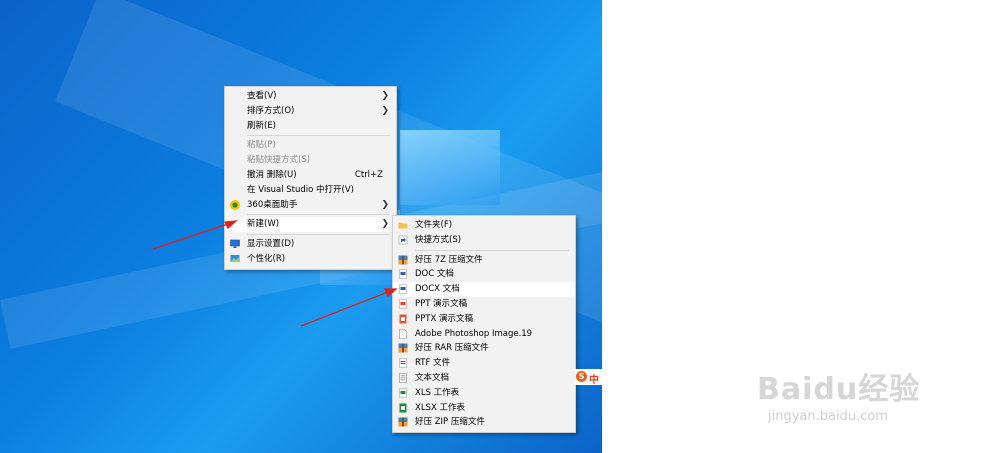 This screenshot has height=453, width=1000. Describe the element at coordinates (301, 189) in the screenshot. I see `menu-item-label: 在 Visual Studio 中打开(V)` at that location.